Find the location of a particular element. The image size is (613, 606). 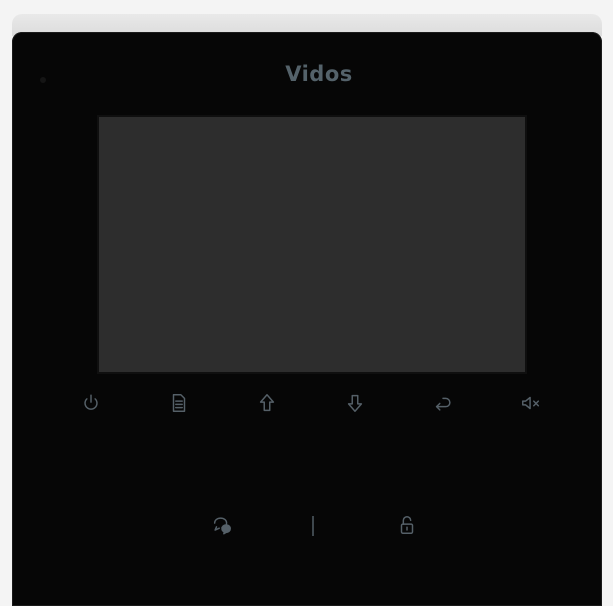

menu-document-icon is located at coordinates (179, 403).